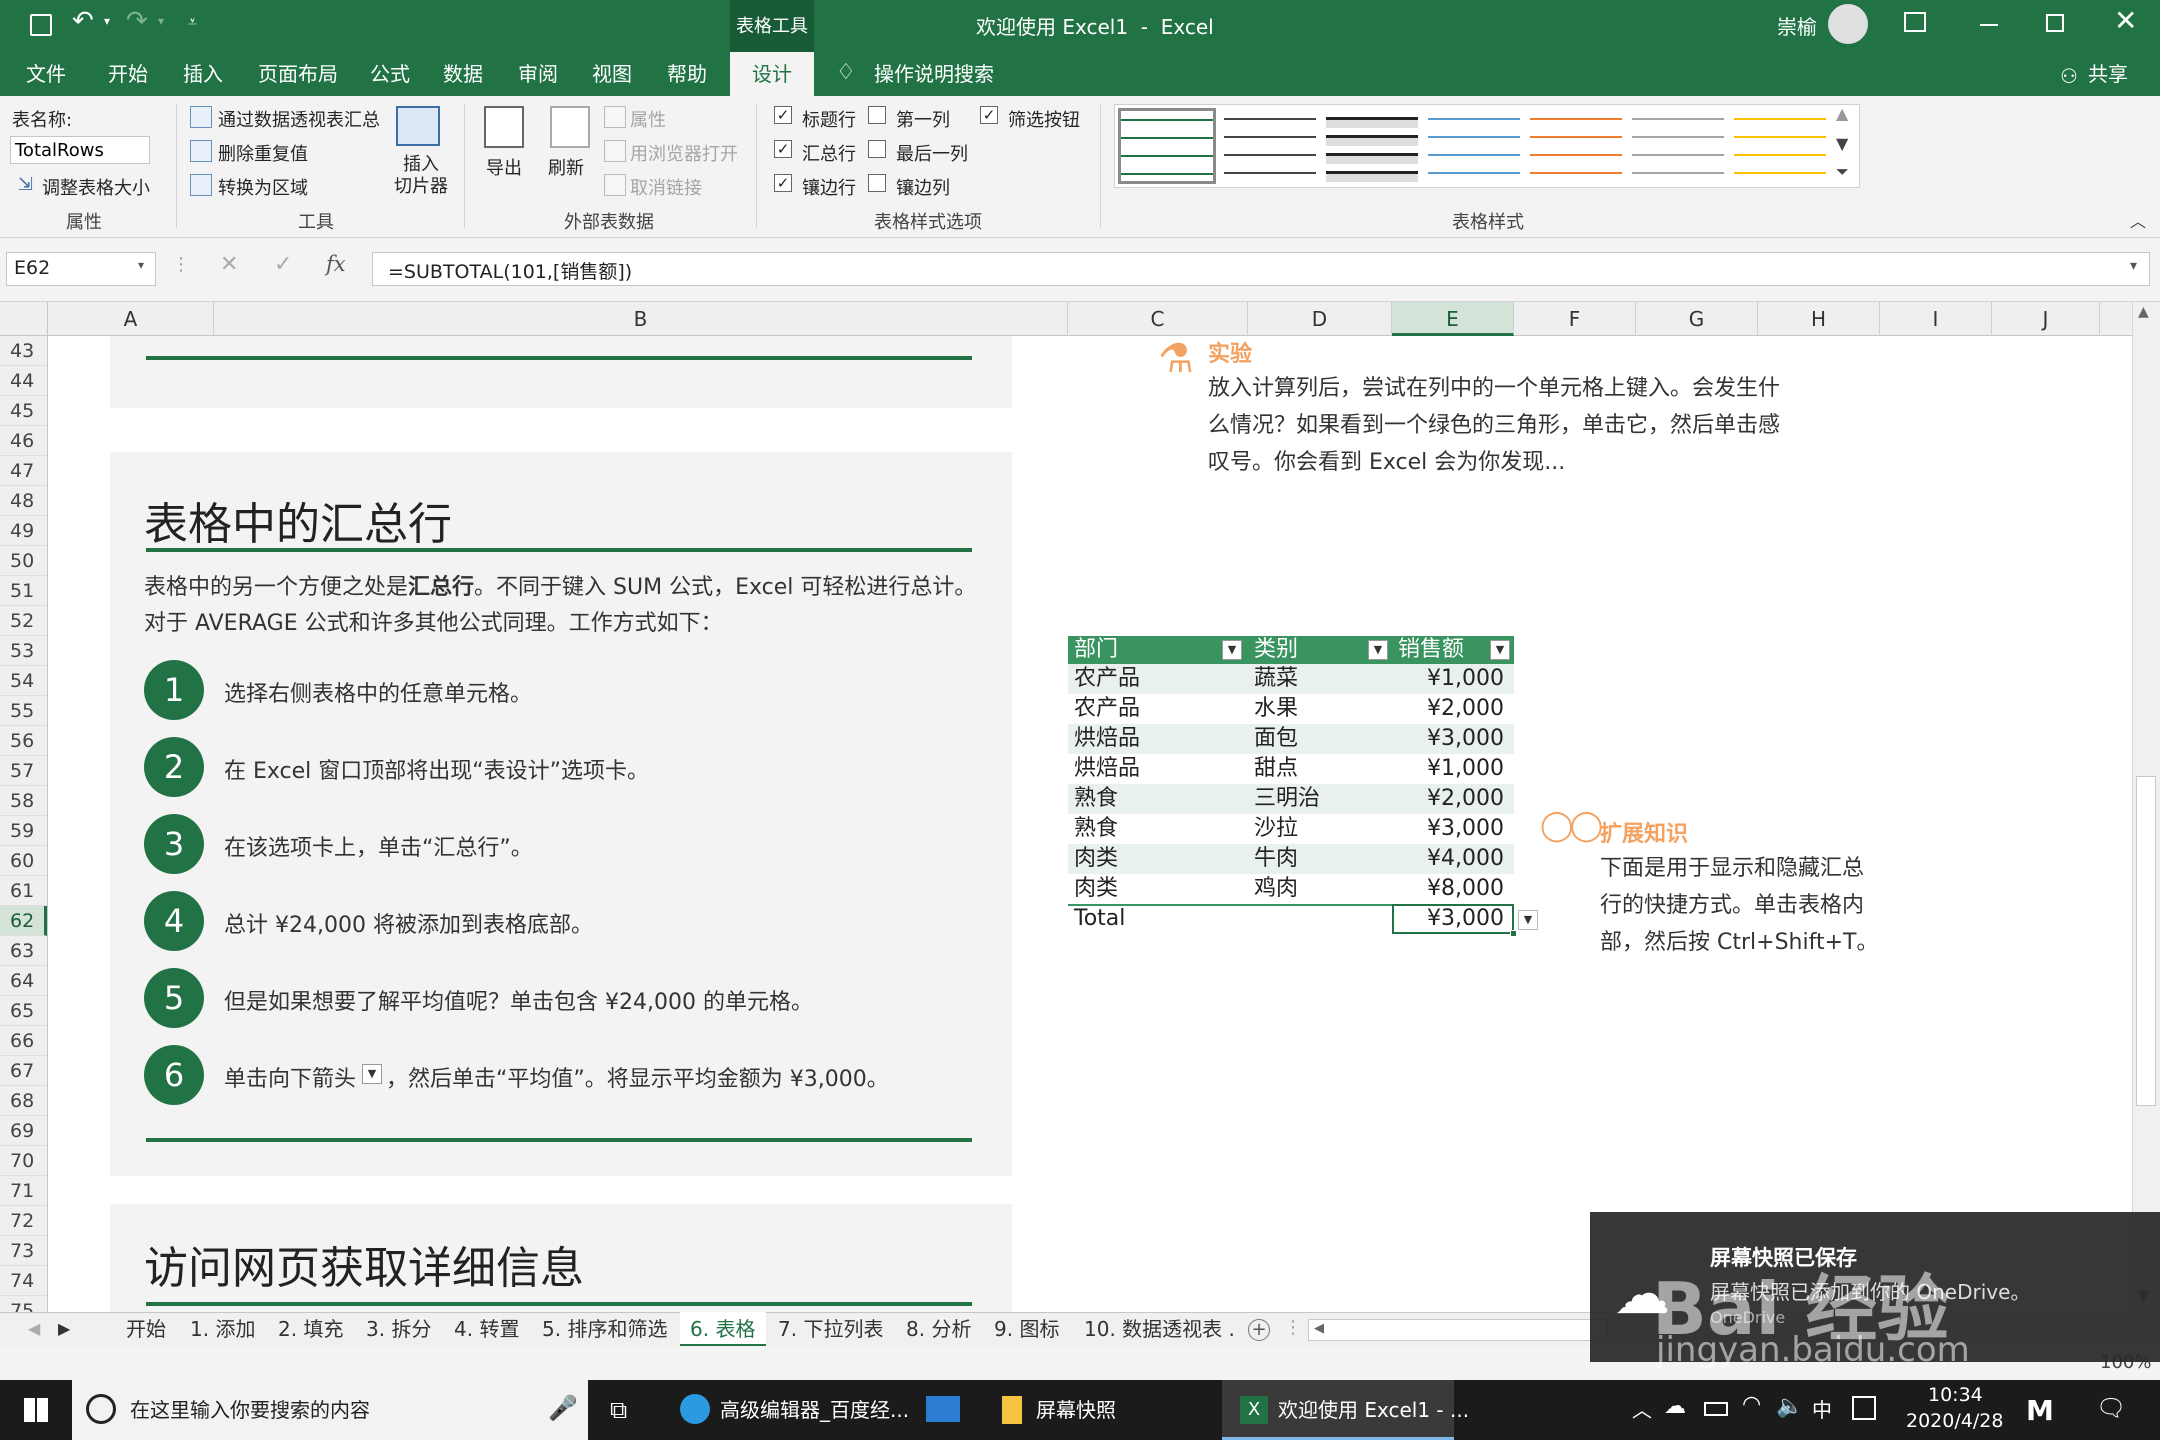 This screenshot has width=2160, height=1440. Describe the element at coordinates (1107, 679) in the screenshot. I see `cell-dept: 农产品` at that location.